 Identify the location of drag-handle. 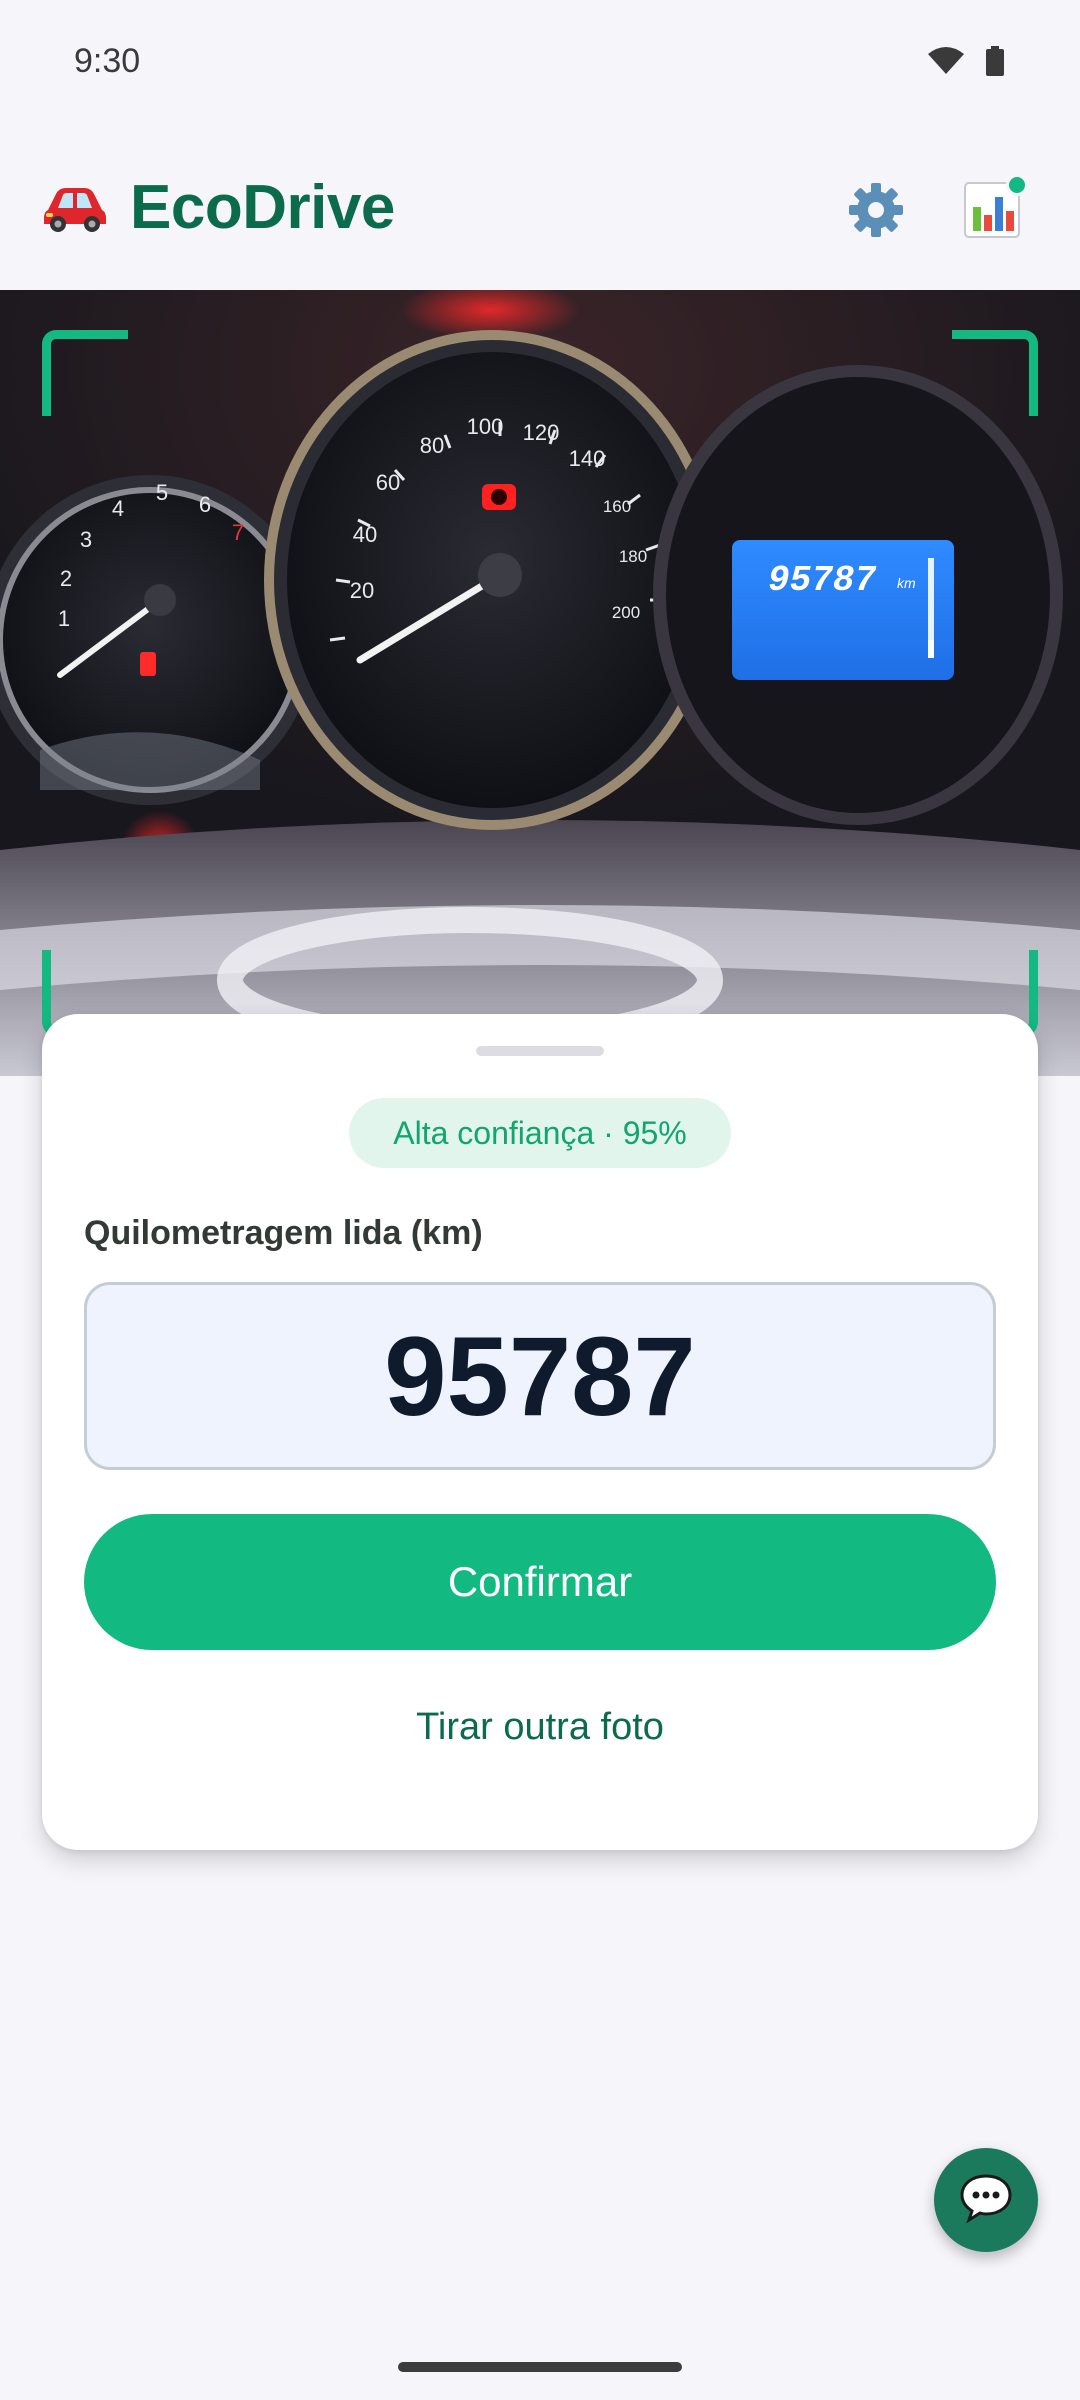
(540, 1051).